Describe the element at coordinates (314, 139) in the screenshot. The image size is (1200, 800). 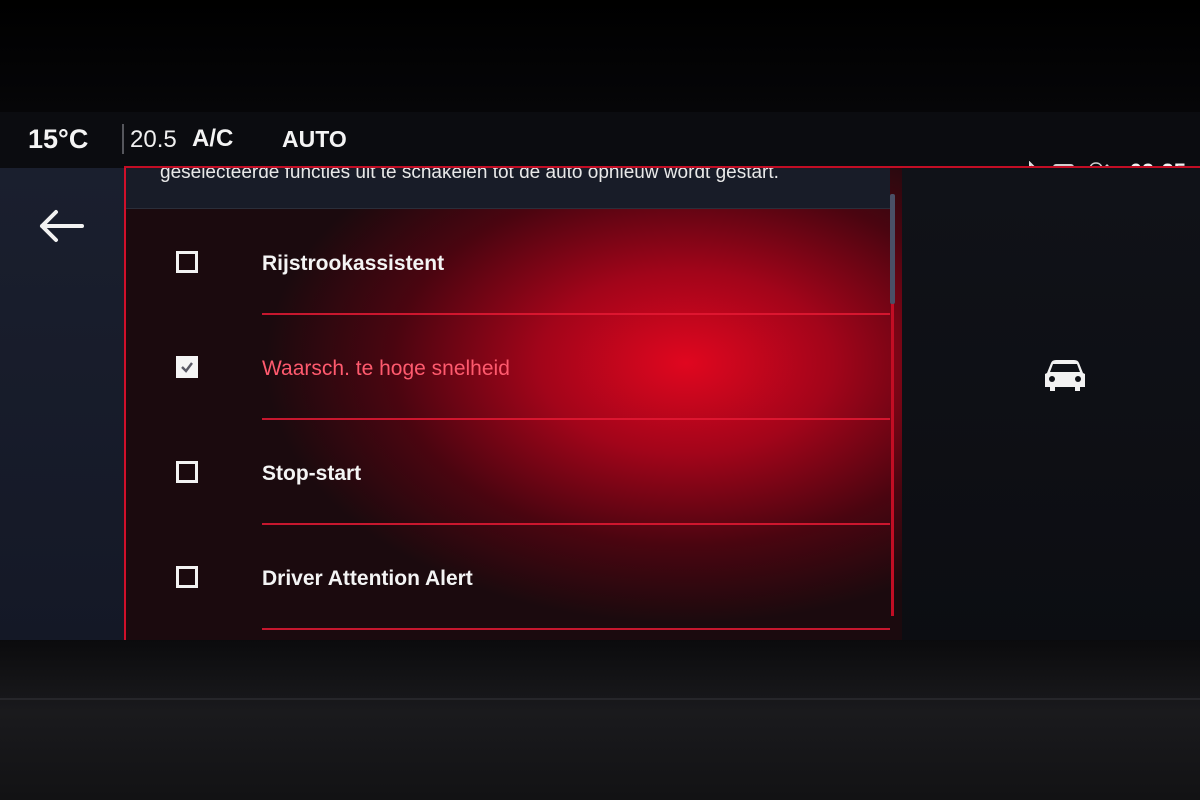
I see `auto-climate-button: AUTO` at that location.